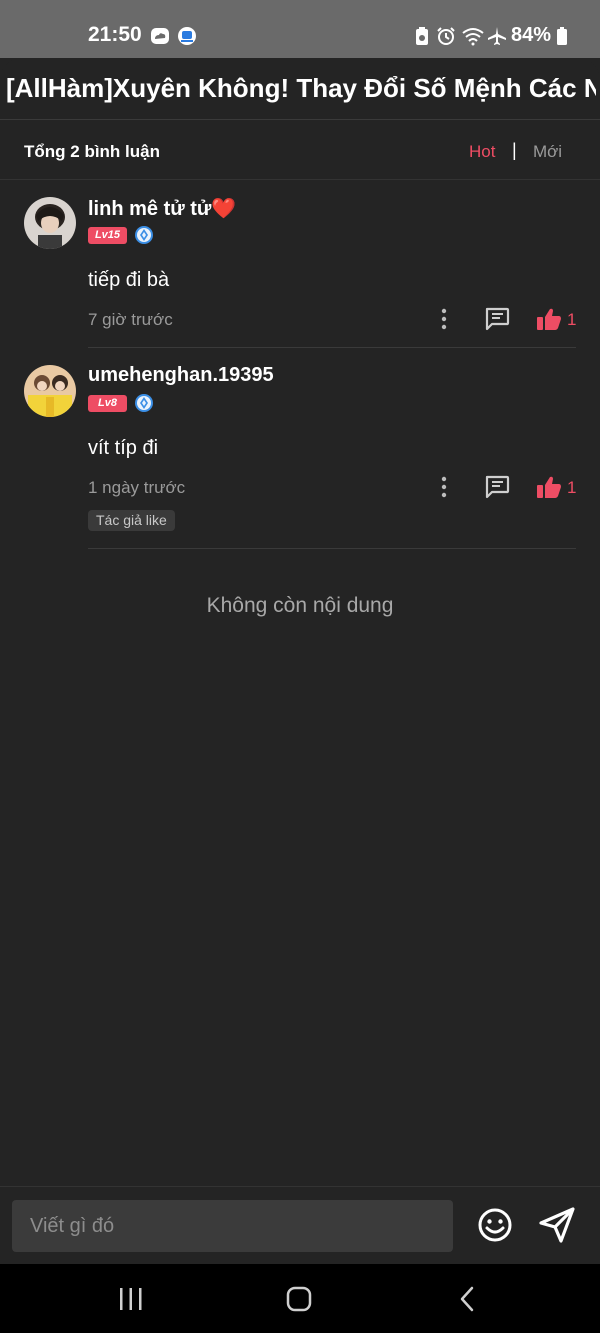 Image resolution: width=600 pixels, height=1333 pixels. What do you see at coordinates (232, 1226) in the screenshot?
I see `comment-input` at bounding box center [232, 1226].